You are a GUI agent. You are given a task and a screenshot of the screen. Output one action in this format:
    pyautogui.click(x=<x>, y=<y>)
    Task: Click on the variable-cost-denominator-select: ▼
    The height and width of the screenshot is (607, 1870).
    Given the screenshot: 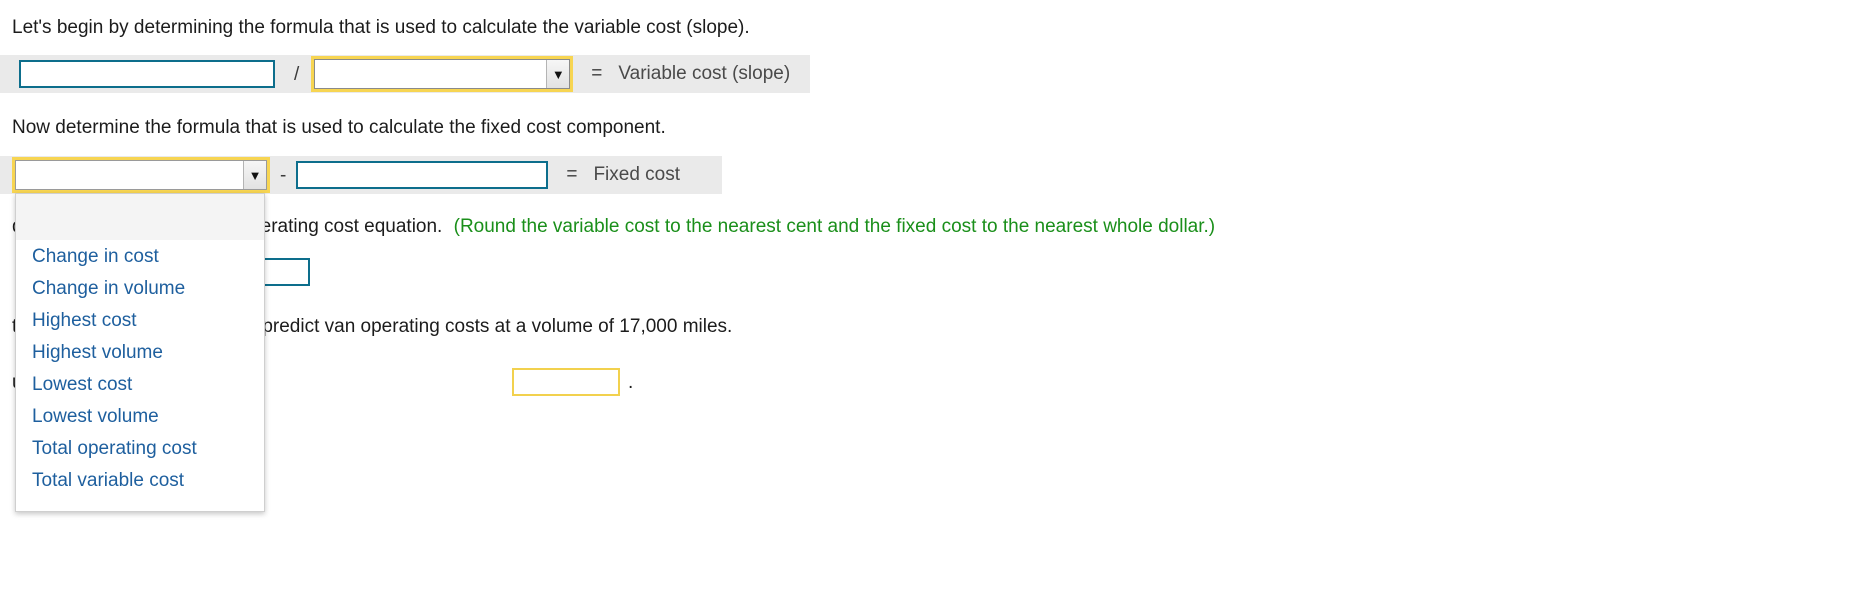 What is the action you would take?
    pyautogui.click(x=442, y=74)
    